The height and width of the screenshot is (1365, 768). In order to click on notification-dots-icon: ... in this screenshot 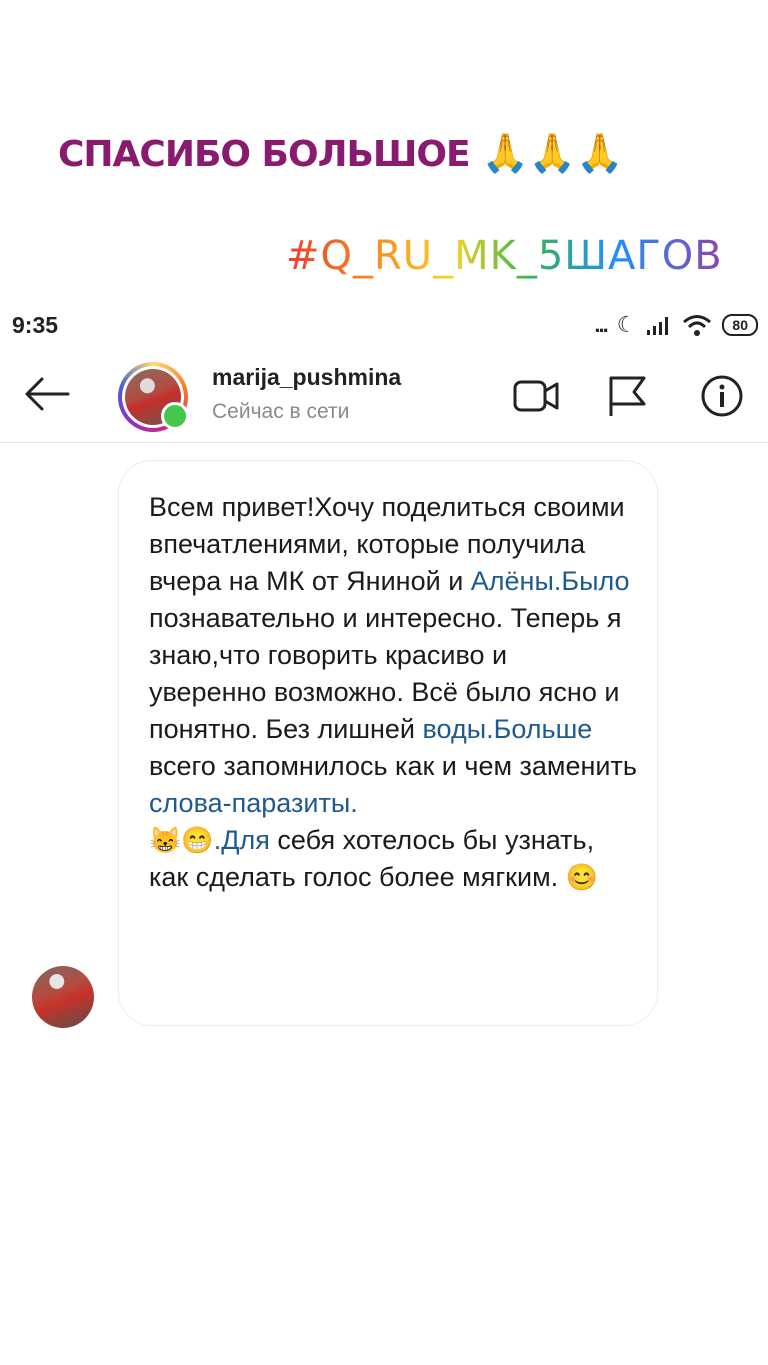, I will do `click(601, 324)`.